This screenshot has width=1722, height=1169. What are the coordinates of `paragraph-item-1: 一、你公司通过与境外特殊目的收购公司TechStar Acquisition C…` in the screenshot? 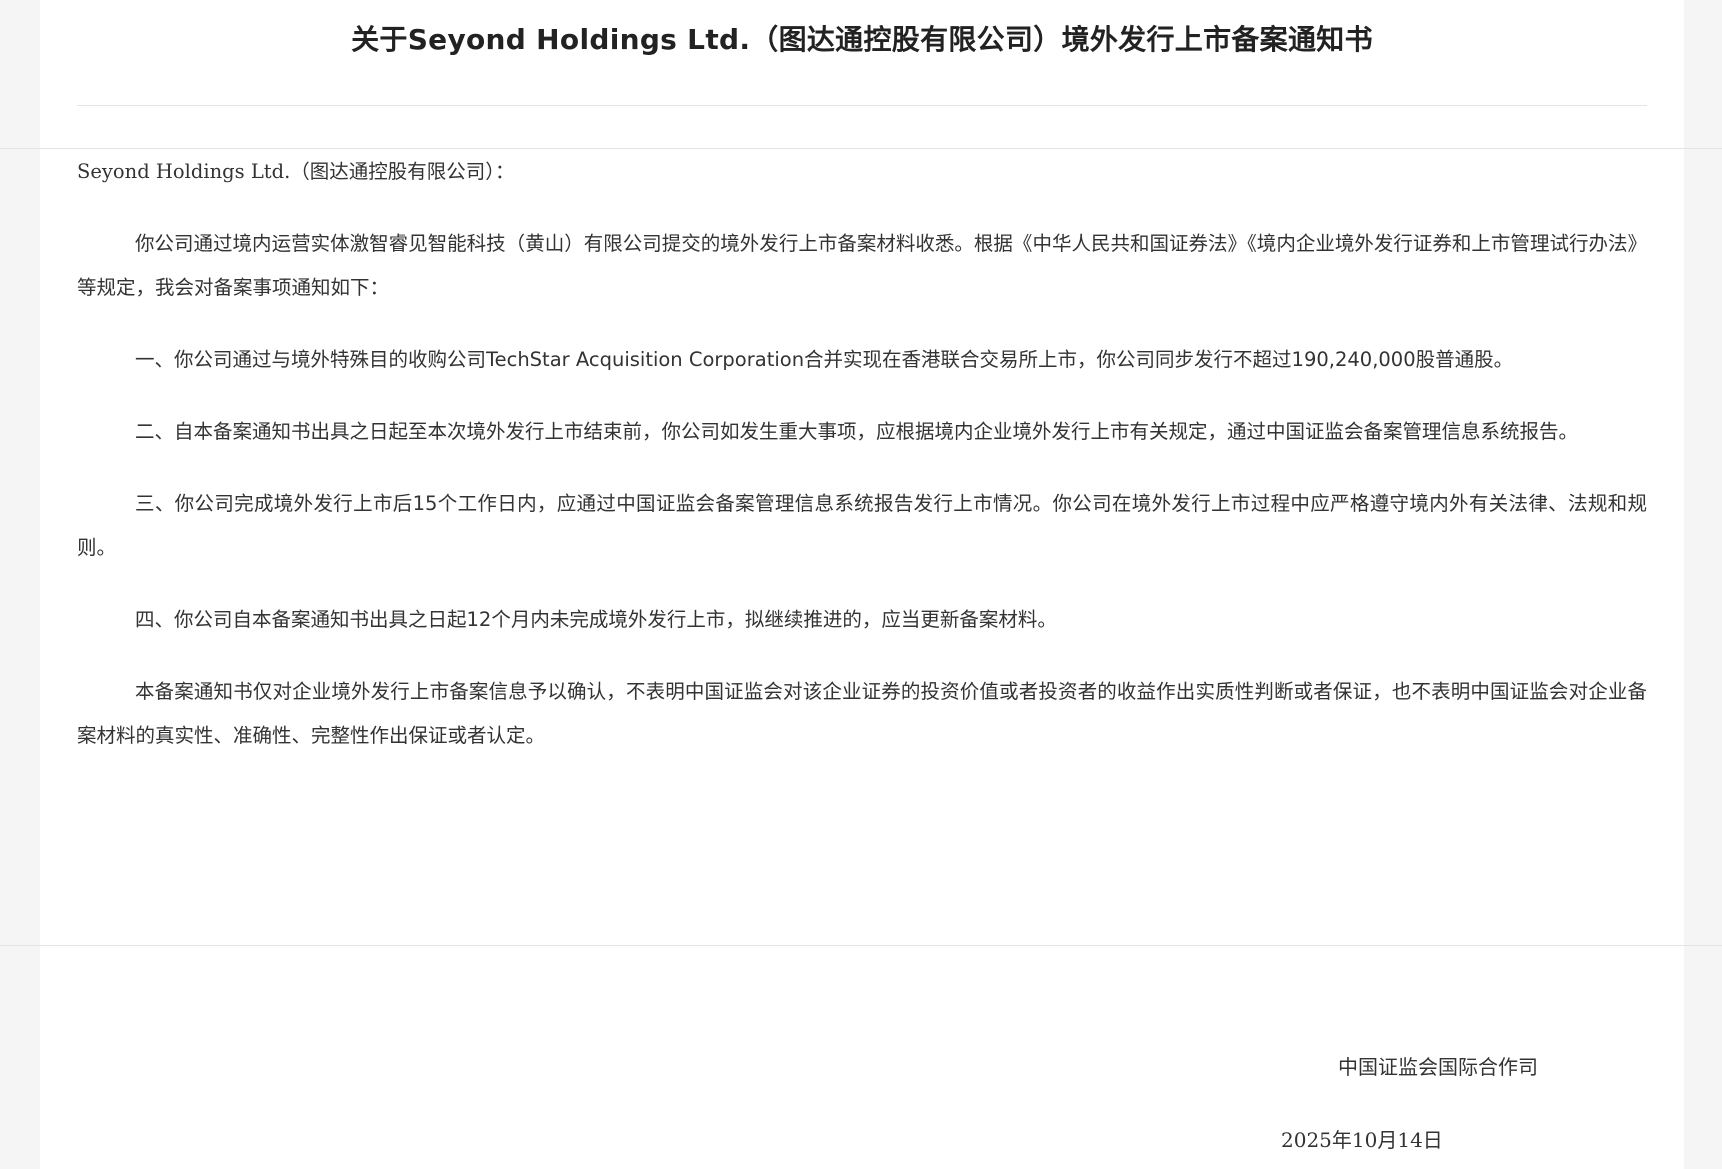 It's located at (824, 359).